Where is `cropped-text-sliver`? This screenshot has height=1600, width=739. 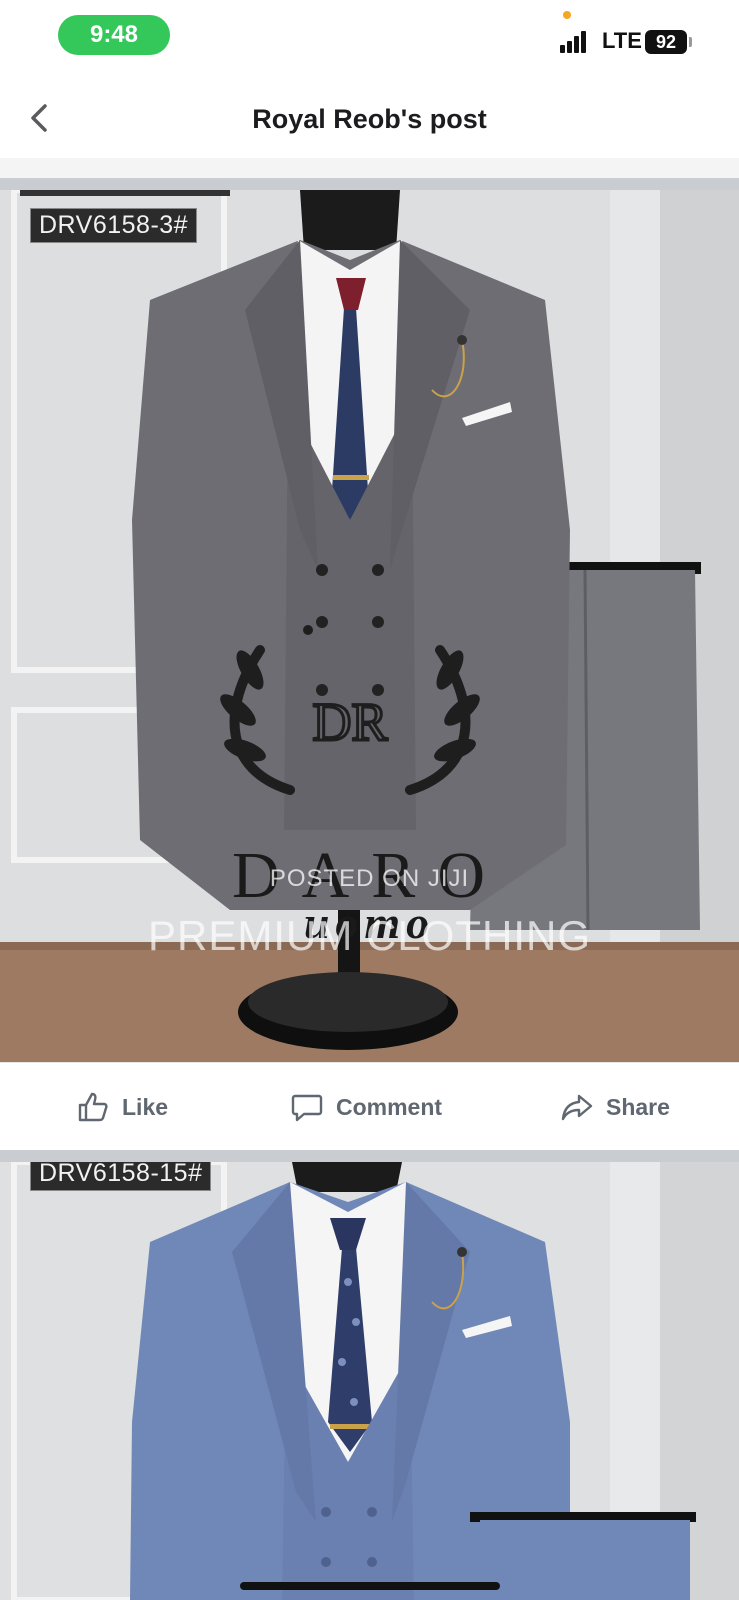 cropped-text-sliver is located at coordinates (369, 168).